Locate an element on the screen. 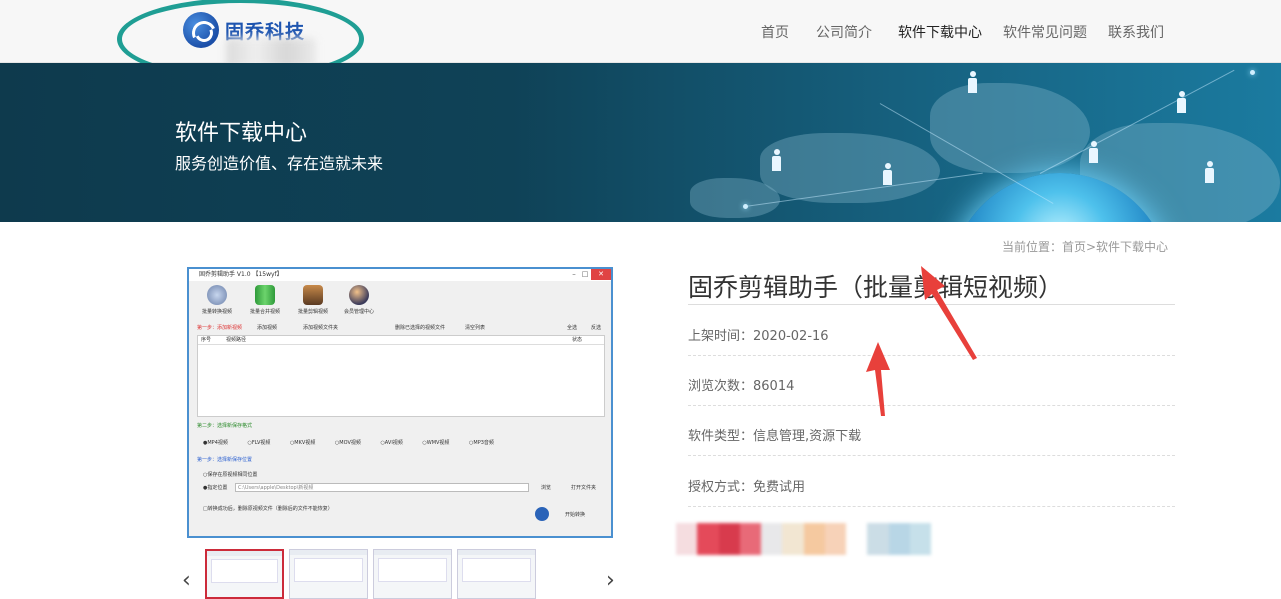  start-icon is located at coordinates (542, 514).